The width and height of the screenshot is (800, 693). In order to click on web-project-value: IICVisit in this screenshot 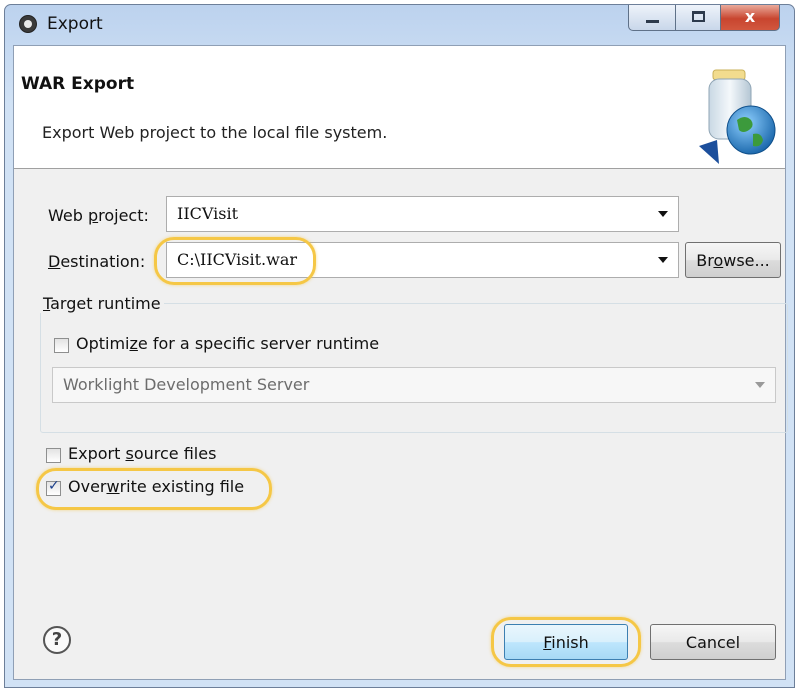, I will do `click(208, 213)`.